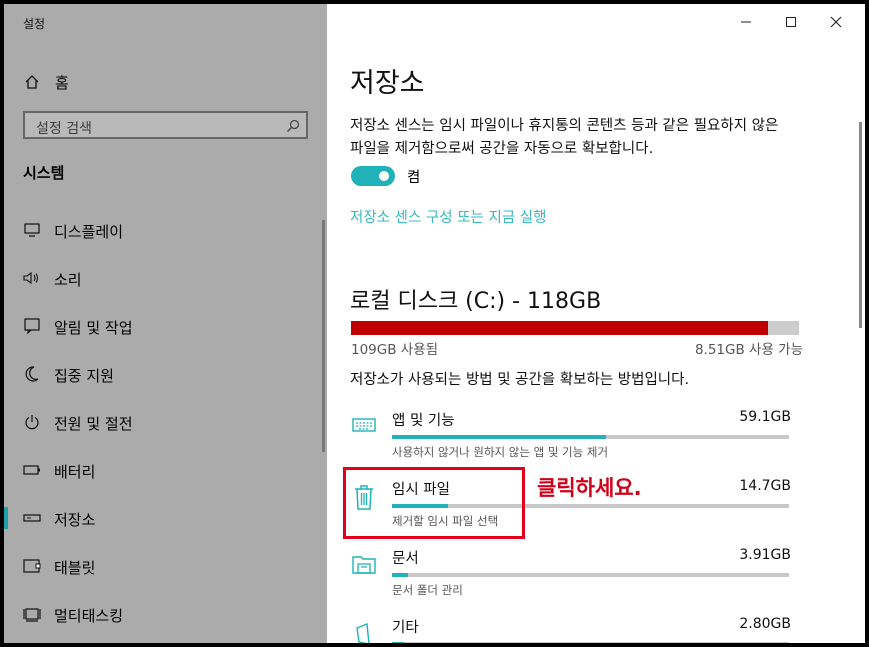 The image size is (869, 647). Describe the element at coordinates (405, 559) in the screenshot. I see `category-name: 문서` at that location.